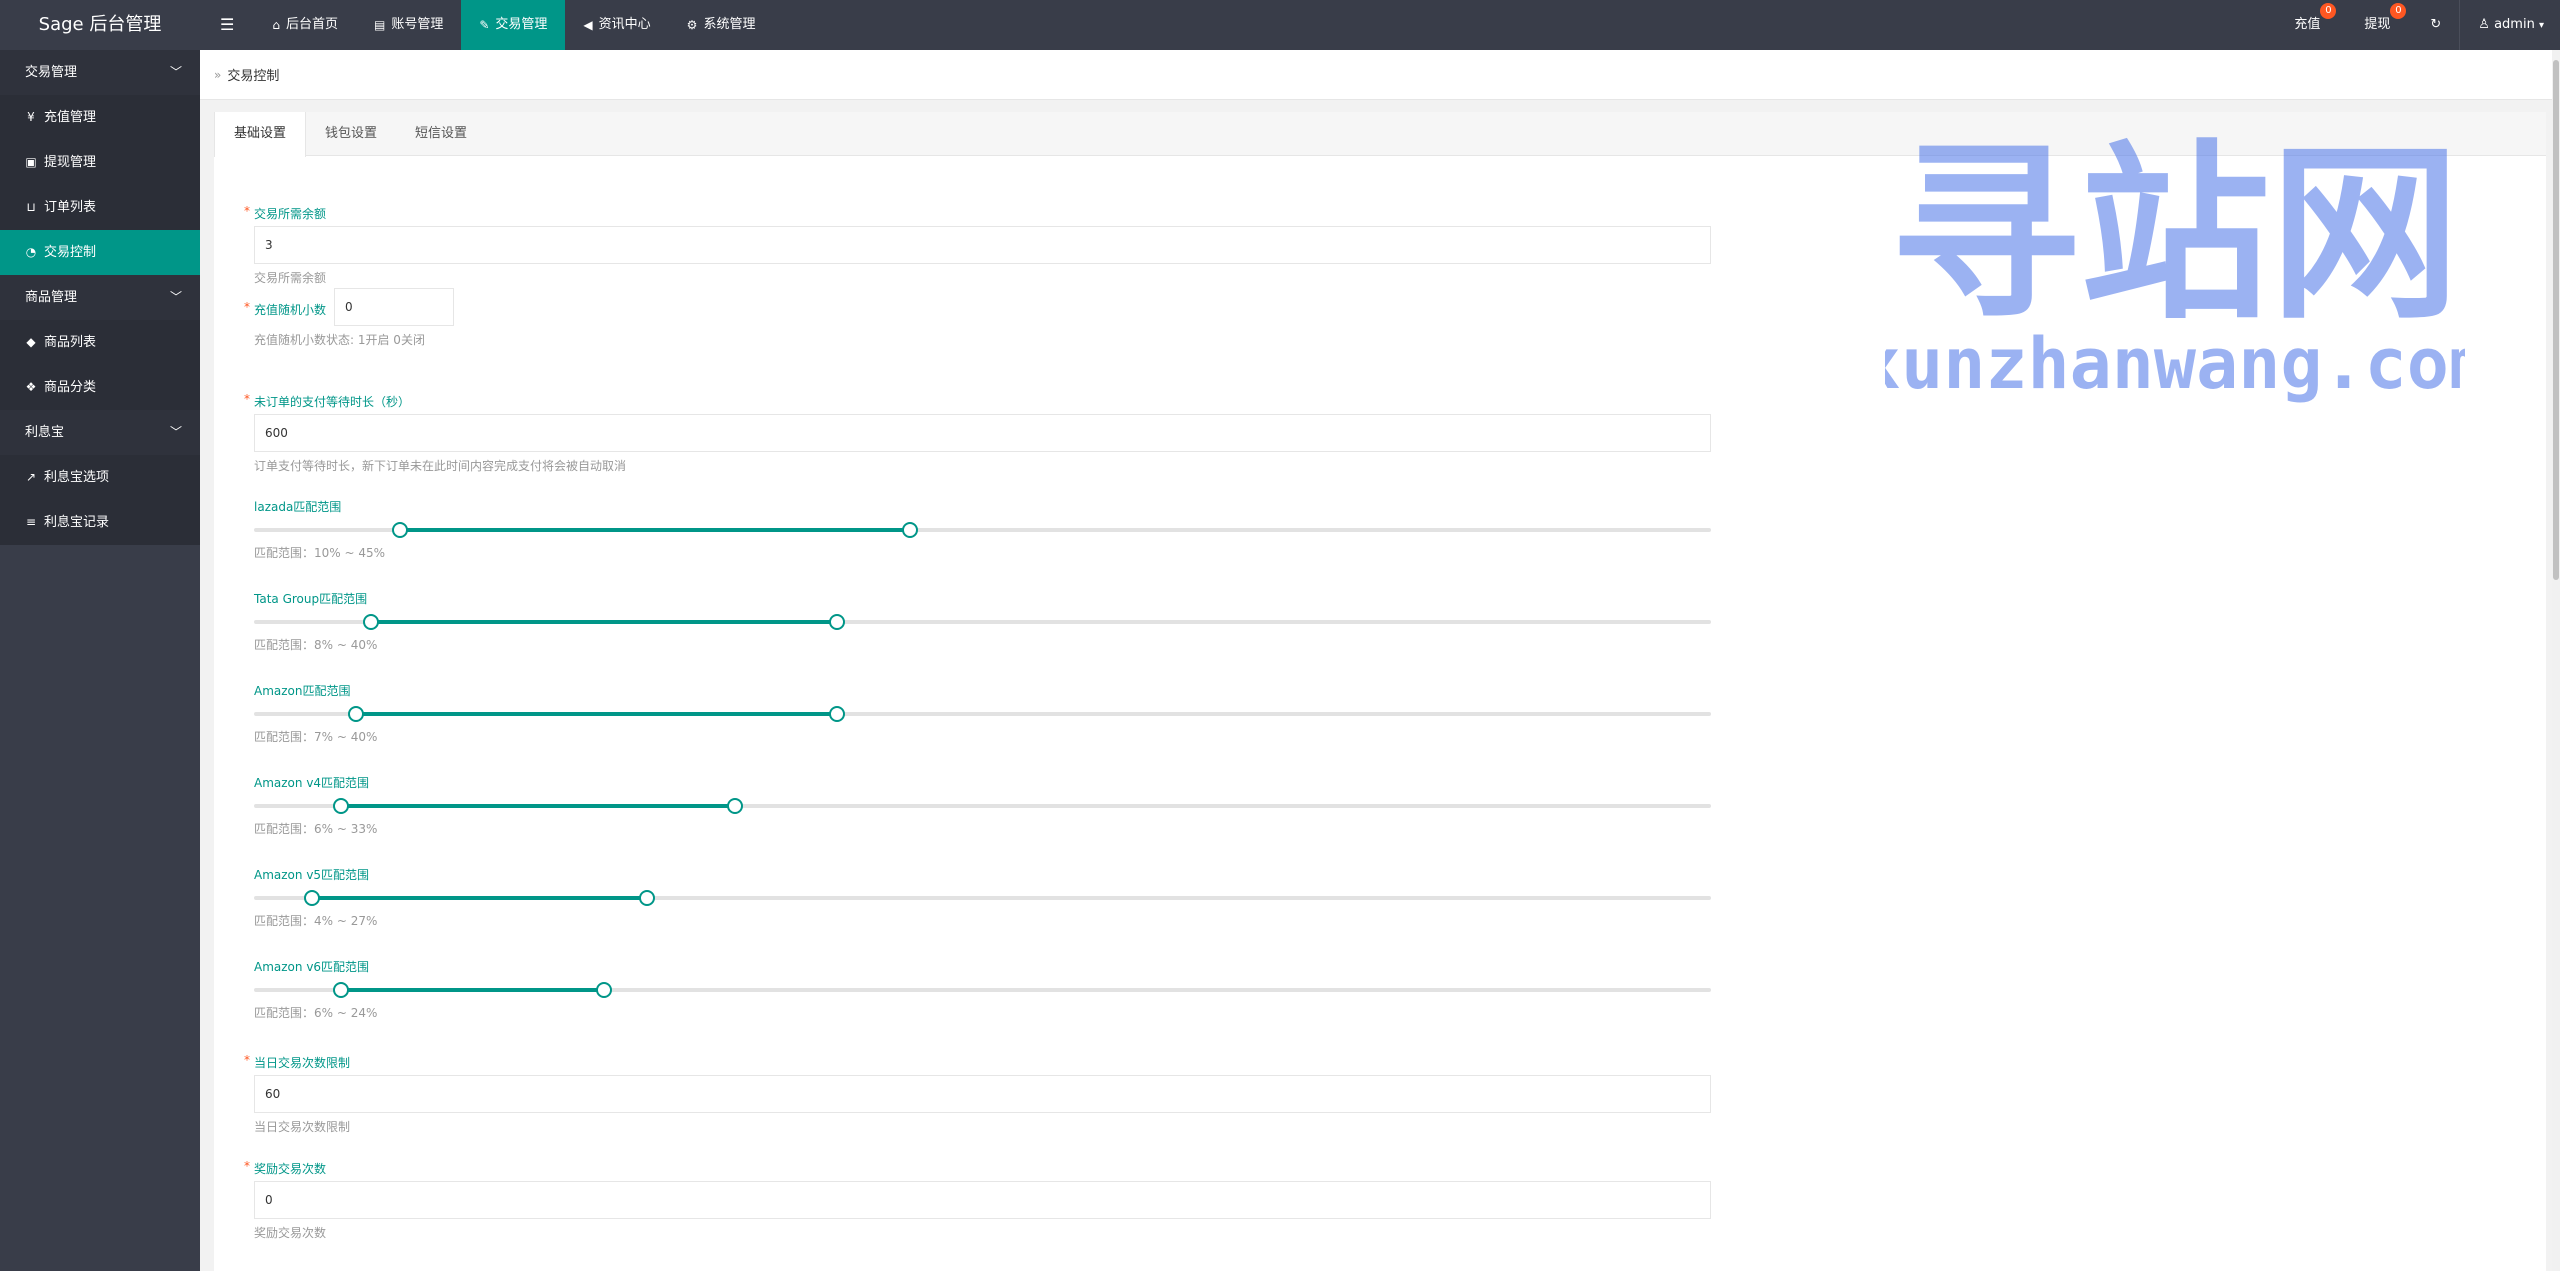 The width and height of the screenshot is (2560, 1271). I want to click on field-tip: 交易所需余额, so click(290, 278).